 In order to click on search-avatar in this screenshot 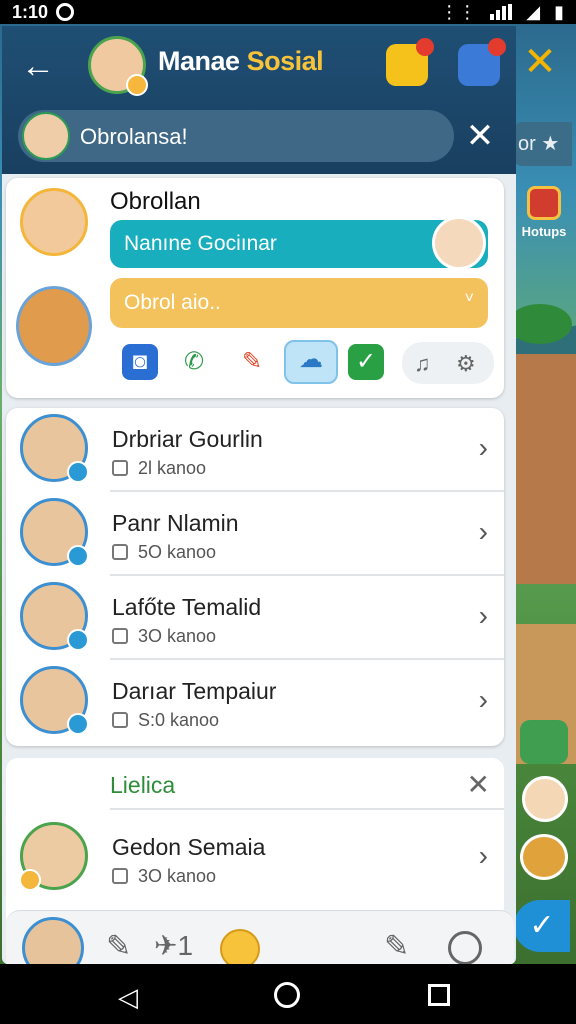, I will do `click(46, 136)`.